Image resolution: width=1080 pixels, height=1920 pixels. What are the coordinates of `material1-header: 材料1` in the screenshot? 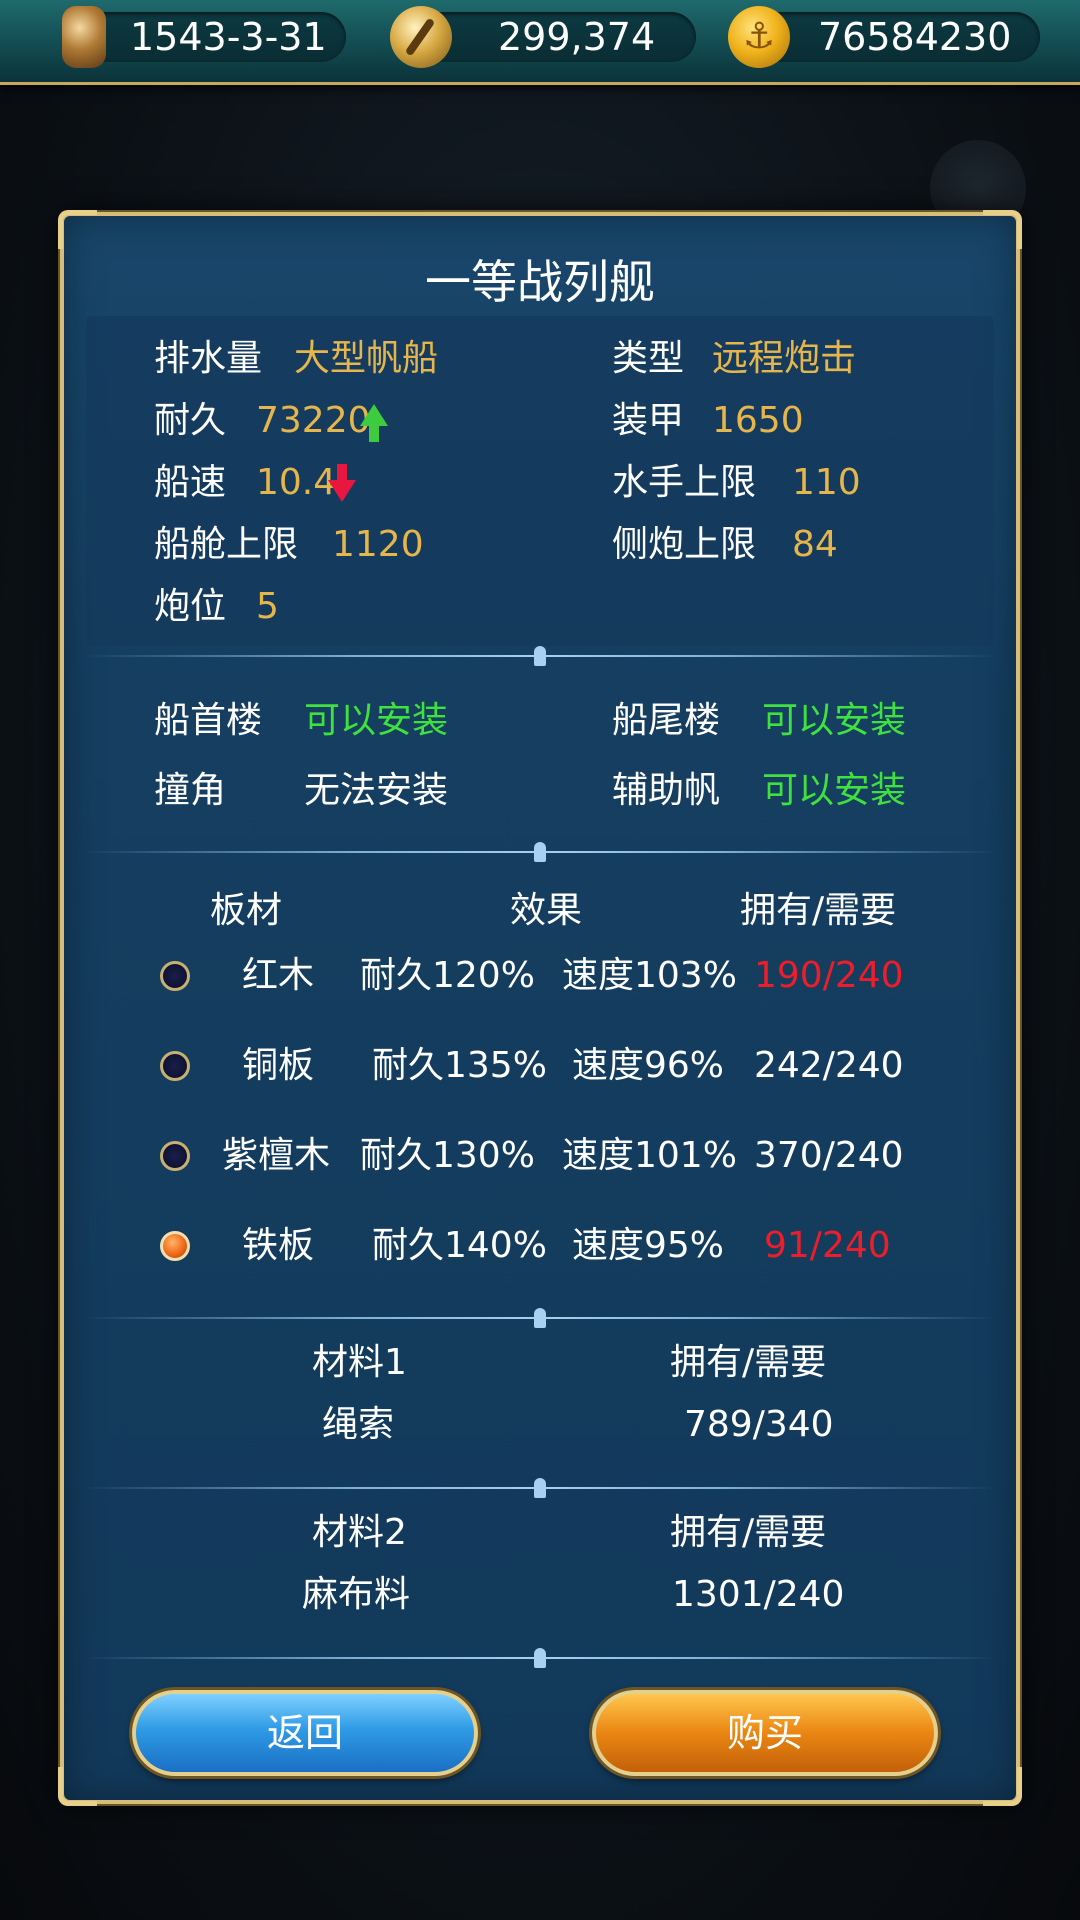 It's located at (359, 1362).